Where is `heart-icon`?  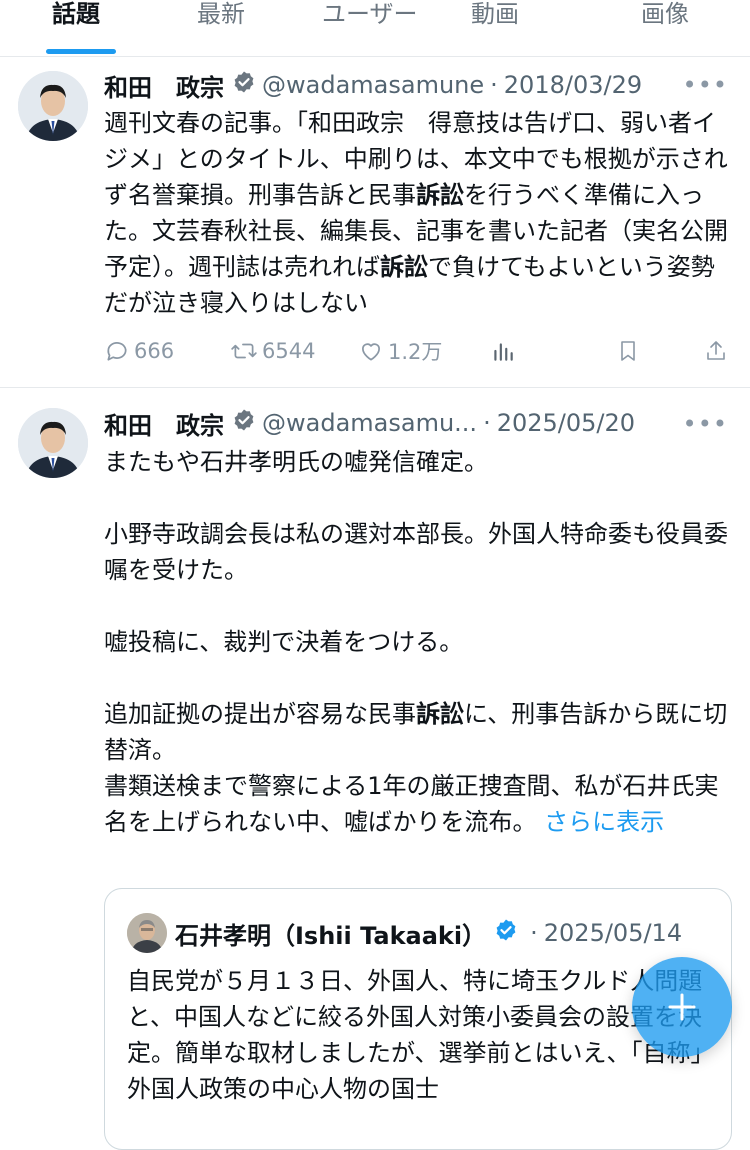
heart-icon is located at coordinates (371, 352).